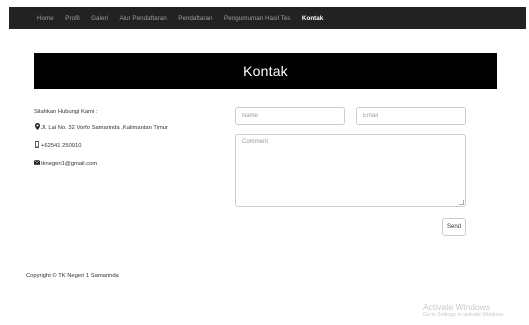 The width and height of the screenshot is (529, 325). What do you see at coordinates (411, 116) in the screenshot?
I see `email-input` at bounding box center [411, 116].